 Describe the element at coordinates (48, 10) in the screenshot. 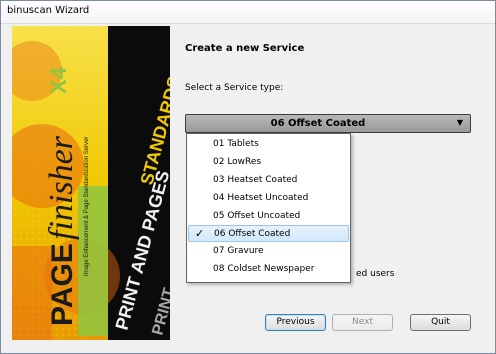

I see `window-title: binuscan Wizard` at that location.